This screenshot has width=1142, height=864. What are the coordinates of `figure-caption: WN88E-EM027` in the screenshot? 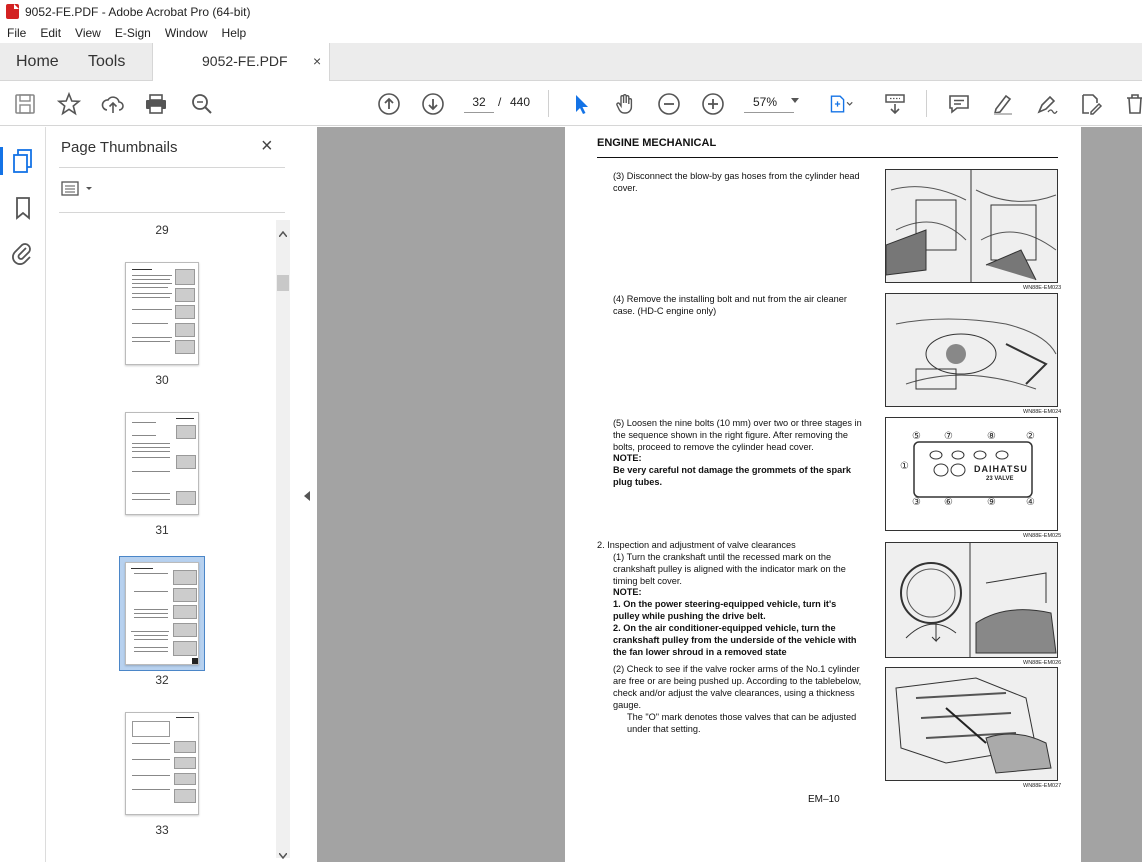 It's located at (1042, 786).